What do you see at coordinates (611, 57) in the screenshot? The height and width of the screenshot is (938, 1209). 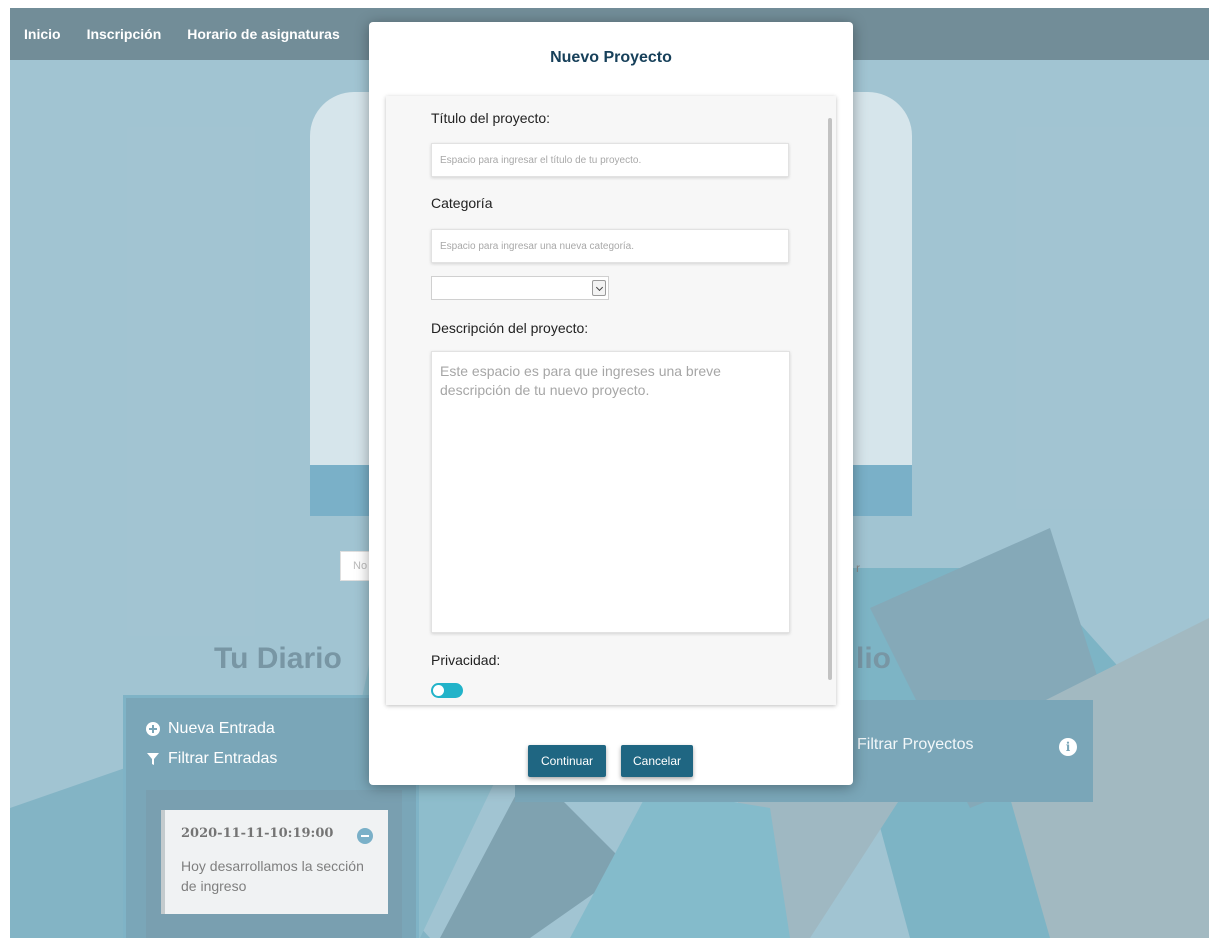 I see `modal-title: Nuevo Proyecto` at bounding box center [611, 57].